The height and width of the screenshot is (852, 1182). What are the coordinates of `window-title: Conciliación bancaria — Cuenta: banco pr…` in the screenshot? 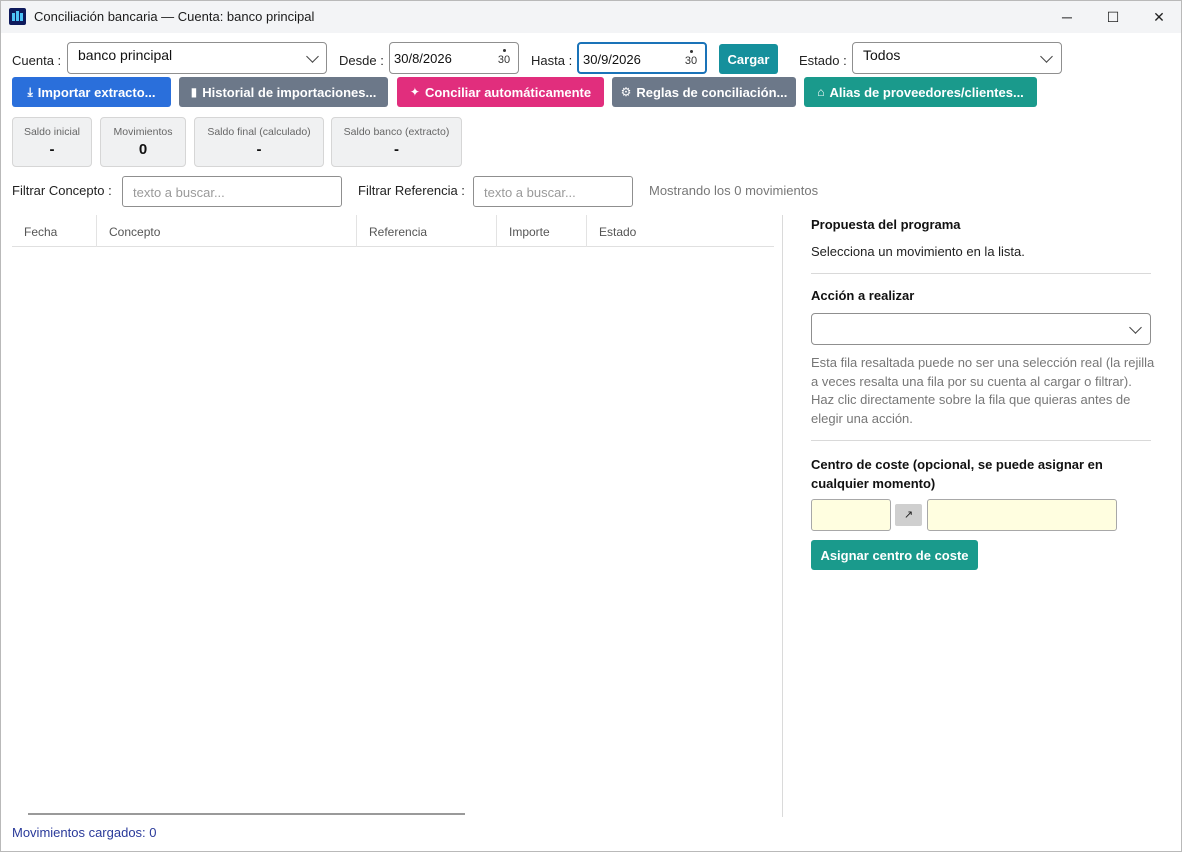 It's located at (174, 16).